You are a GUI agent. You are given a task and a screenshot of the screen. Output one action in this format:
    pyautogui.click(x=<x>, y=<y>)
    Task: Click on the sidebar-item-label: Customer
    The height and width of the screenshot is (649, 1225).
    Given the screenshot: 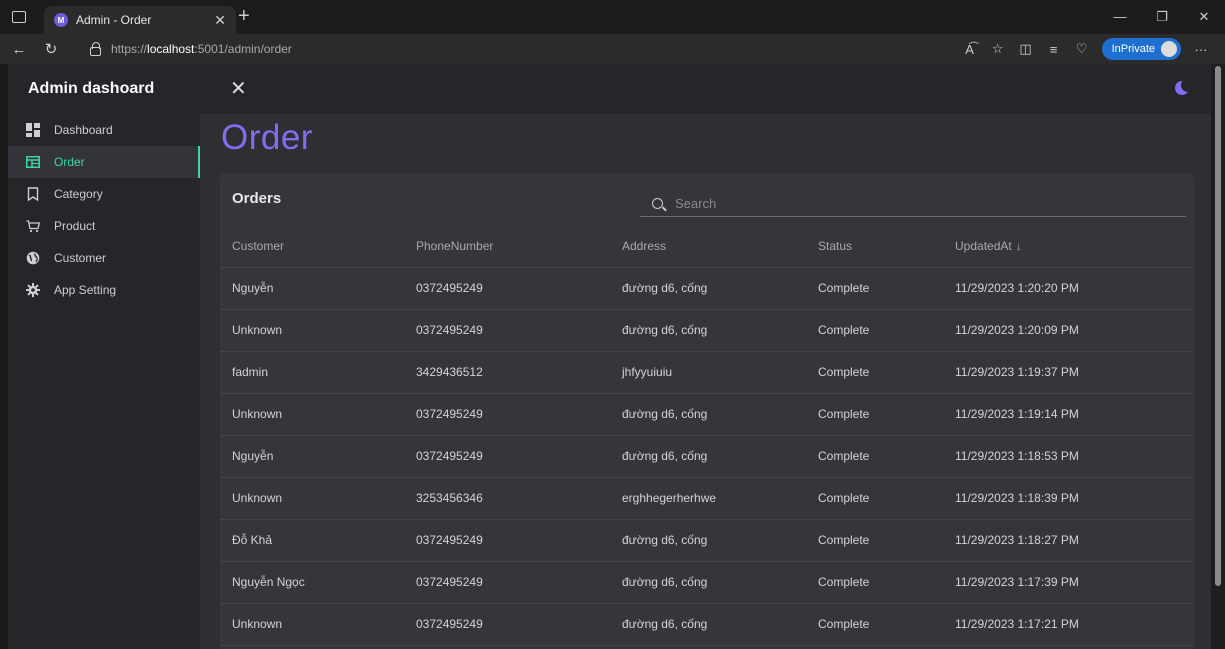 What is the action you would take?
    pyautogui.click(x=80, y=258)
    